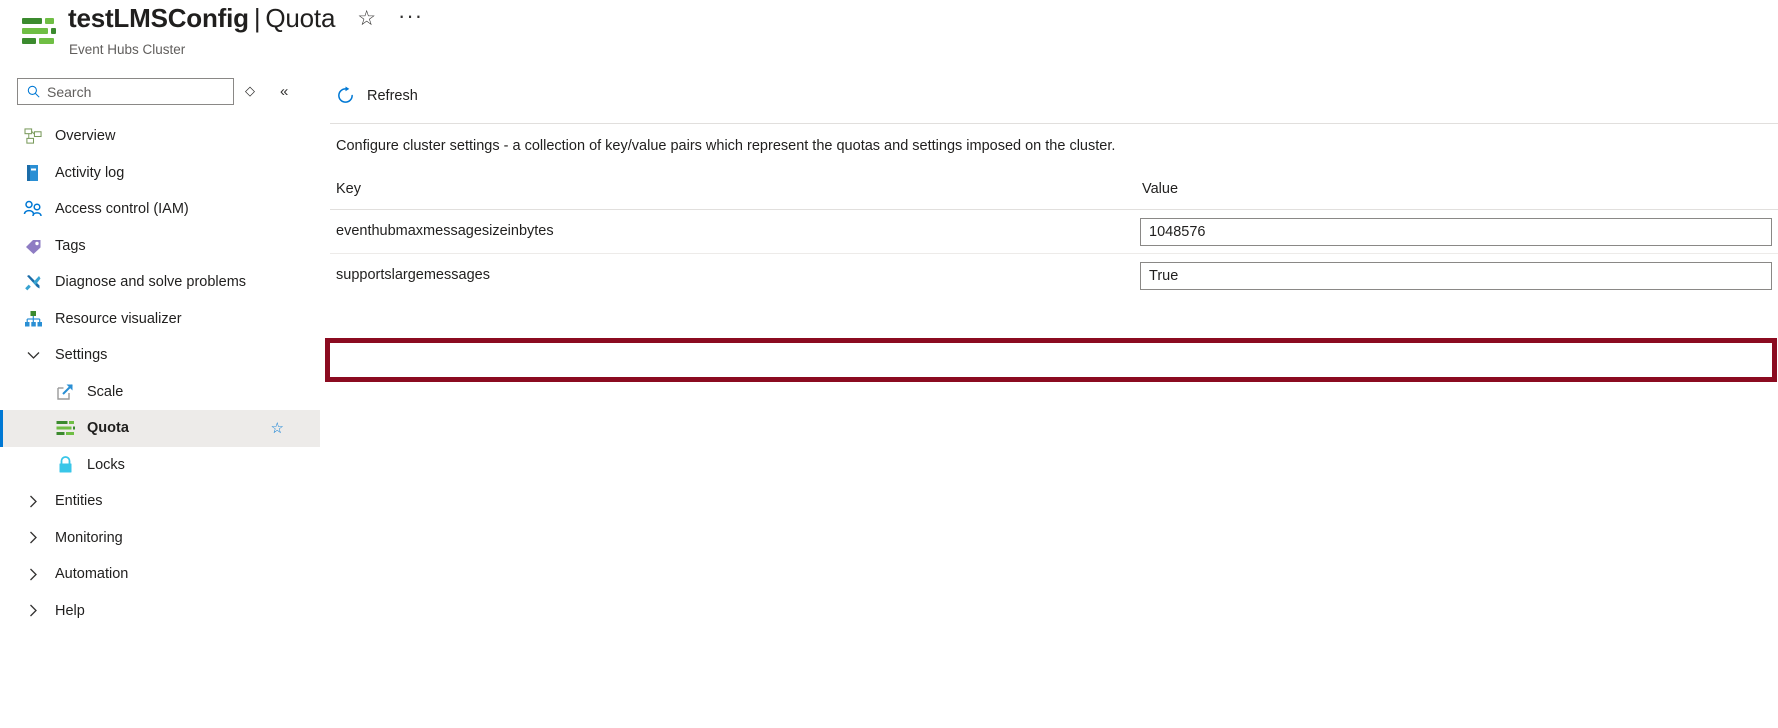  Describe the element at coordinates (348, 189) in the screenshot. I see `column-header-key: Key` at that location.